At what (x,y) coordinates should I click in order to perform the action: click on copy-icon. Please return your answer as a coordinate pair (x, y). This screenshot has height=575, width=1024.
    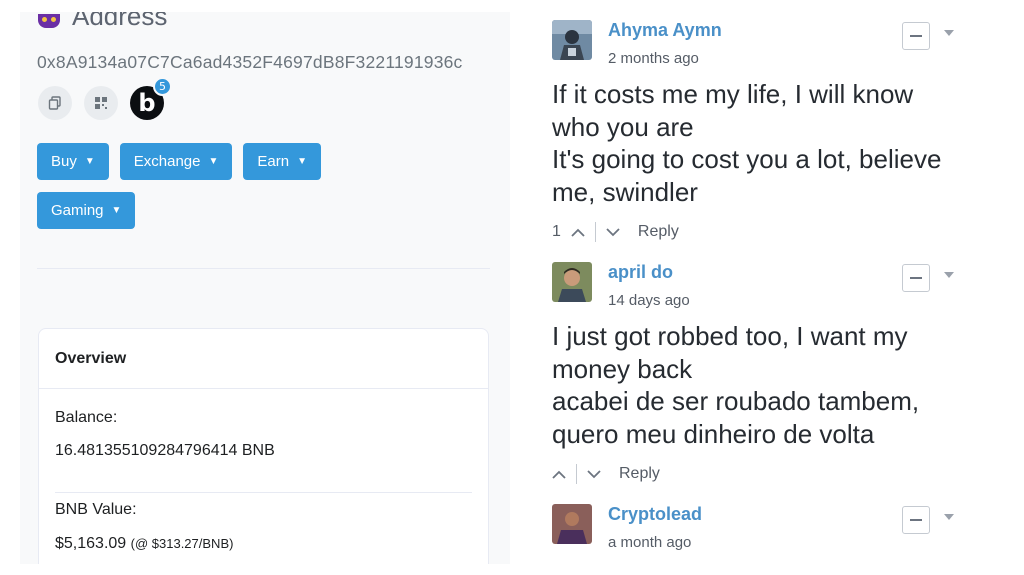
    Looking at the image, I should click on (54, 103).